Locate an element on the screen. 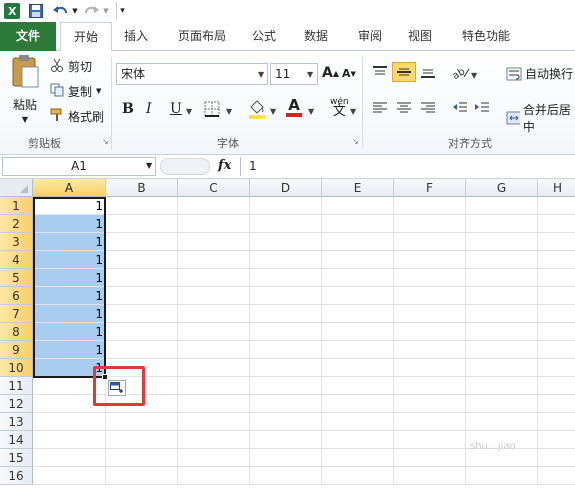  cell-e11 is located at coordinates (358, 386).